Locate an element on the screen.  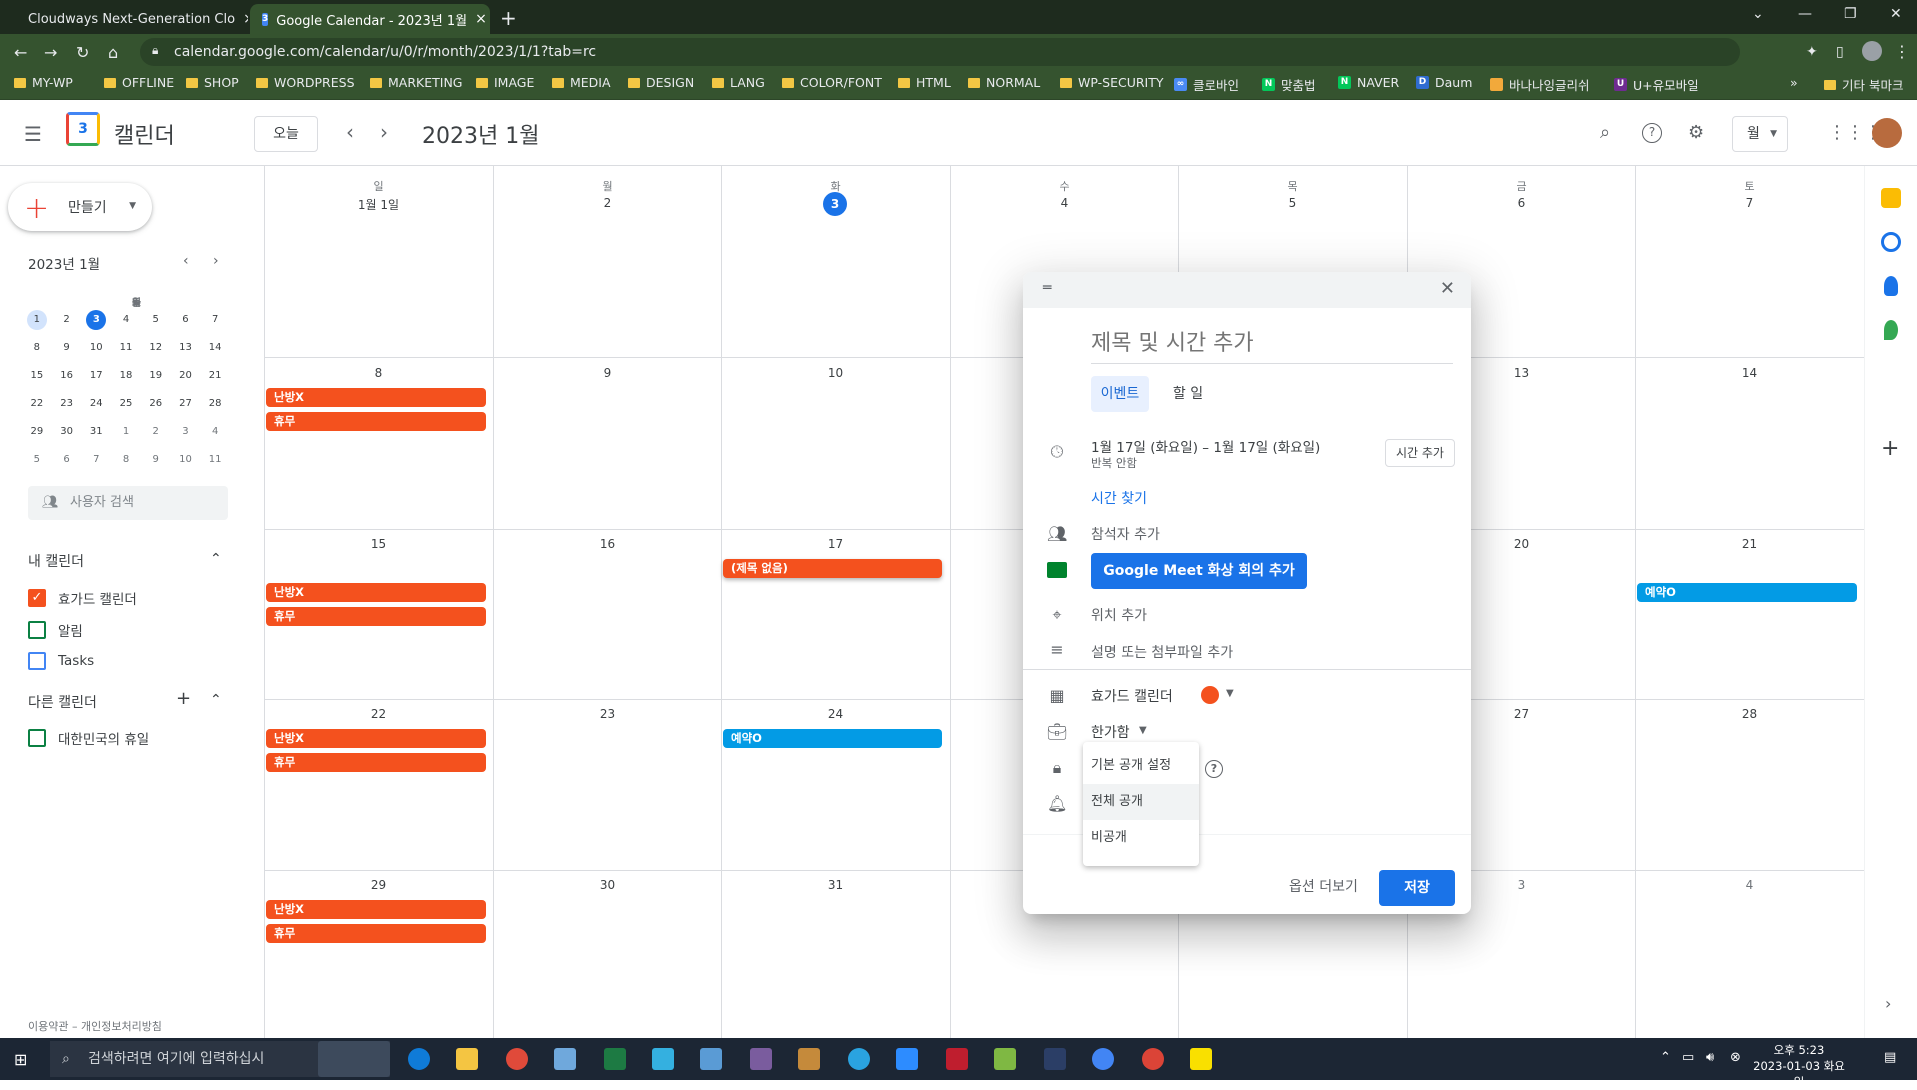
other-calendars-title: 다른 캘린더 is located at coordinates (62, 702).